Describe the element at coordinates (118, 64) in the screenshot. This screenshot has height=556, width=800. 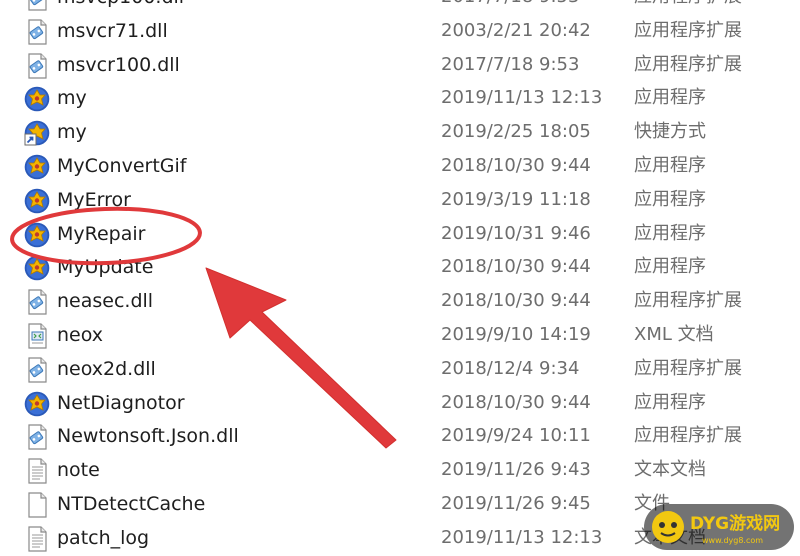
I see `file-name: msvcr100.dll` at that location.